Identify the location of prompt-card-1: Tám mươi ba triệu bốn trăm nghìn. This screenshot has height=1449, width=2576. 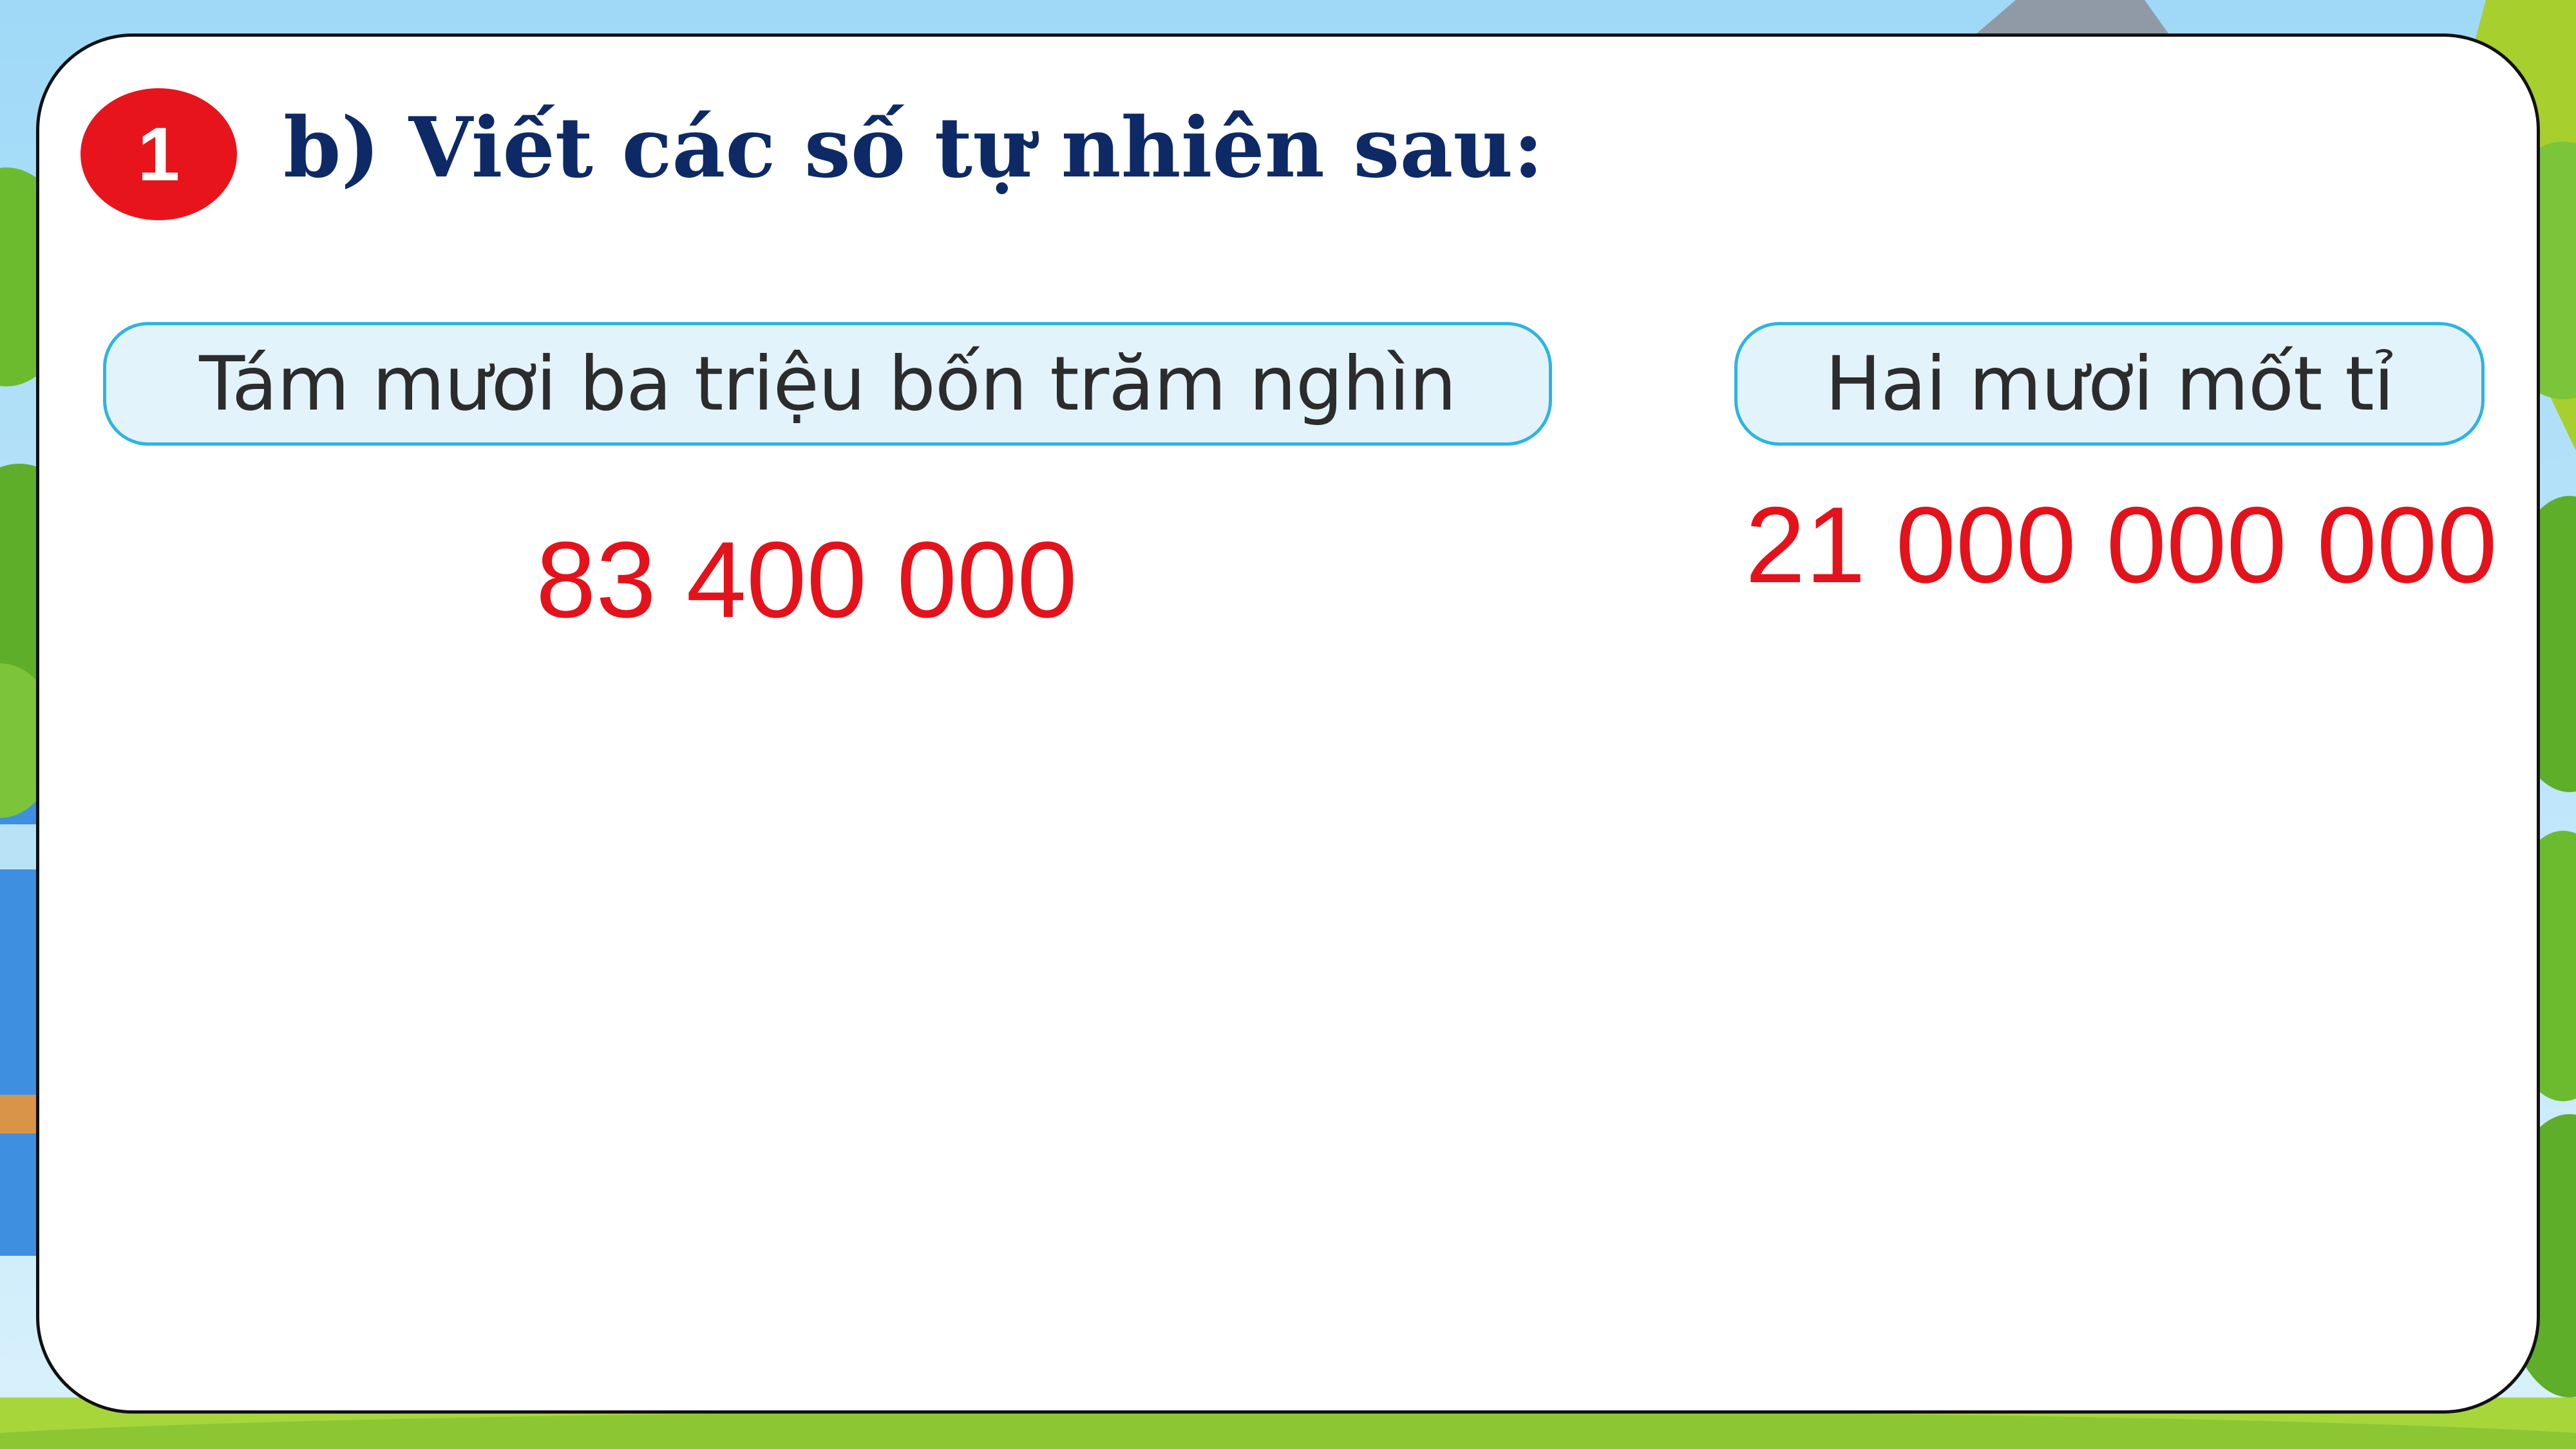
(827, 384).